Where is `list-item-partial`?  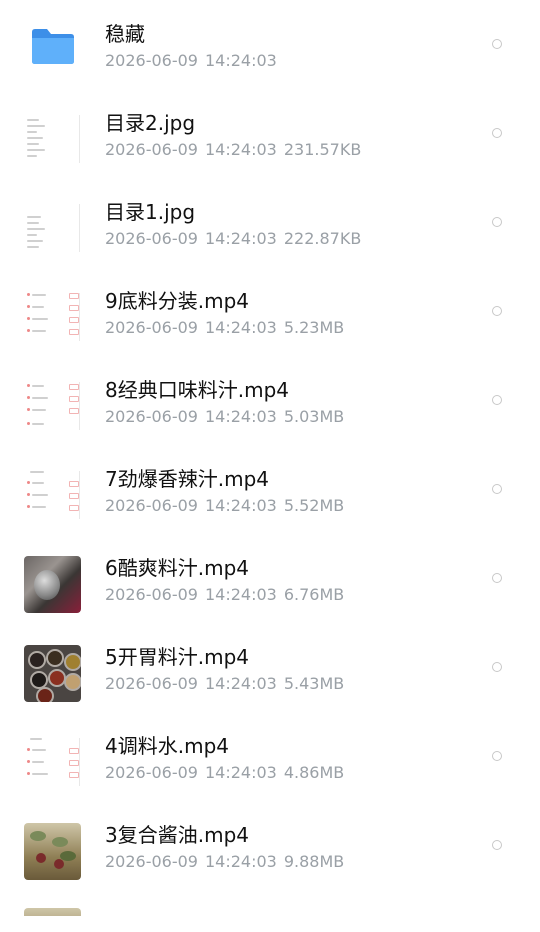 list-item-partial is located at coordinates (270, 903).